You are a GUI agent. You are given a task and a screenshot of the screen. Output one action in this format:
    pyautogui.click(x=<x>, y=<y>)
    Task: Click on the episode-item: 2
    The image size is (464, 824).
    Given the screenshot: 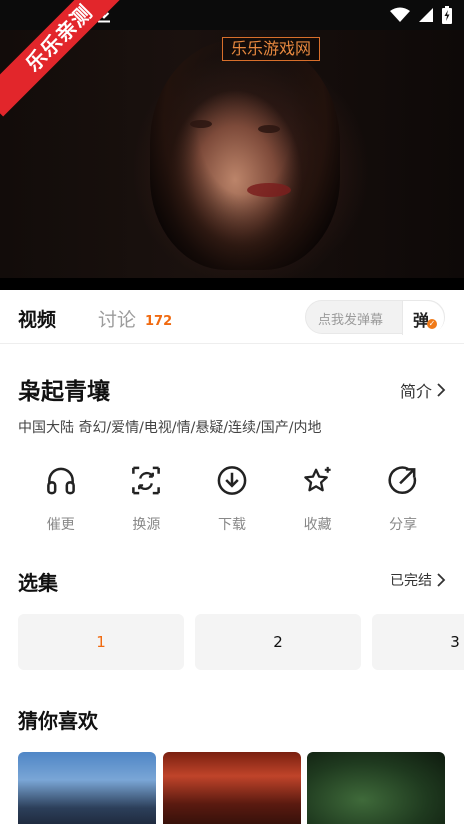 What is the action you would take?
    pyautogui.click(x=278, y=642)
    